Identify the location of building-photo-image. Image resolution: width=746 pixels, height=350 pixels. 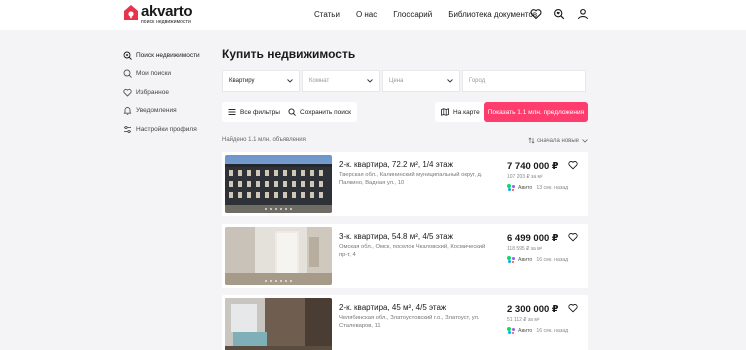
(278, 184).